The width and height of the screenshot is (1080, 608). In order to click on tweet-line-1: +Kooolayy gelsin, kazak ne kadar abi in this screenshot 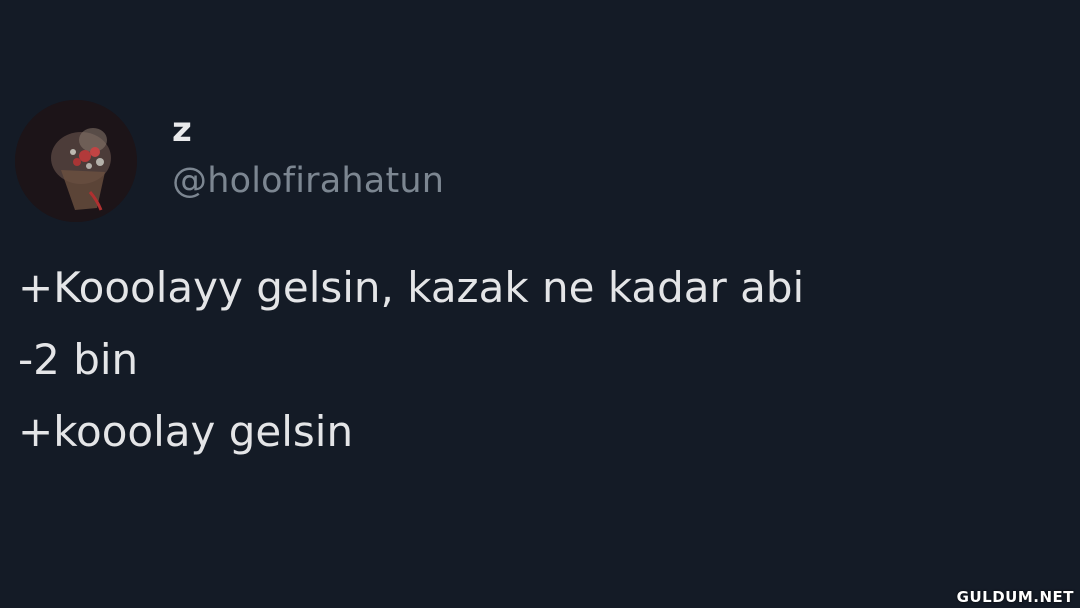, I will do `click(411, 287)`.